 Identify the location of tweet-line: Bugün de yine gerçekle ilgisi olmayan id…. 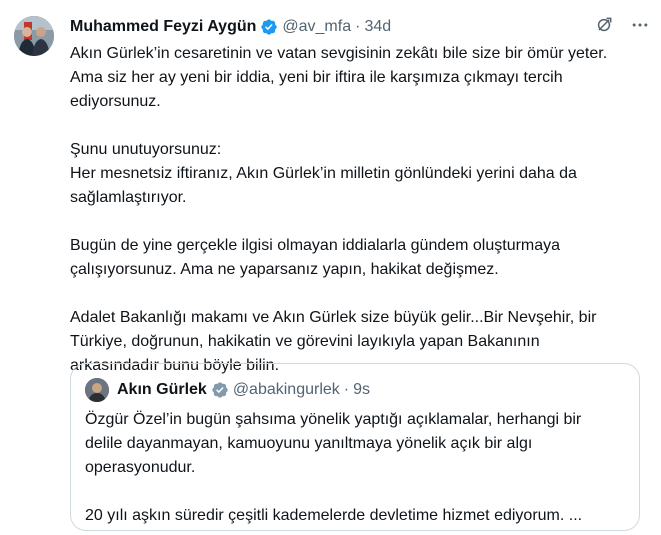
(315, 245).